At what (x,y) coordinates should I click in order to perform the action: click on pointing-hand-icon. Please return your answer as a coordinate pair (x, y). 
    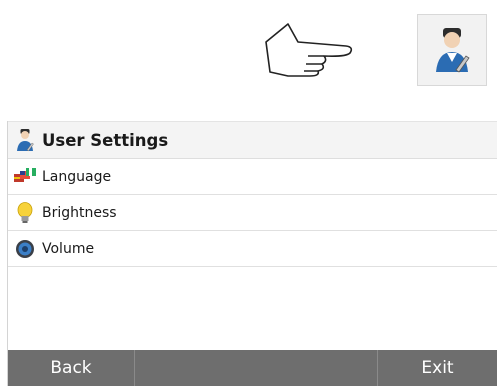
    Looking at the image, I should click on (309, 50).